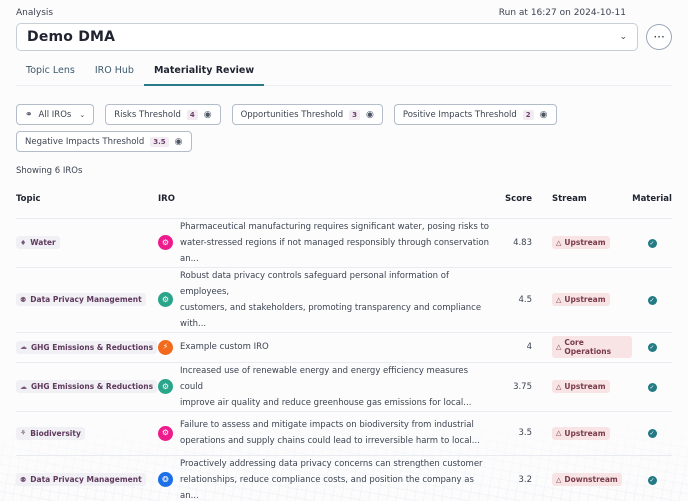 The width and height of the screenshot is (688, 501). Describe the element at coordinates (23, 242) in the screenshot. I see `droplet-icon: ♦` at that location.